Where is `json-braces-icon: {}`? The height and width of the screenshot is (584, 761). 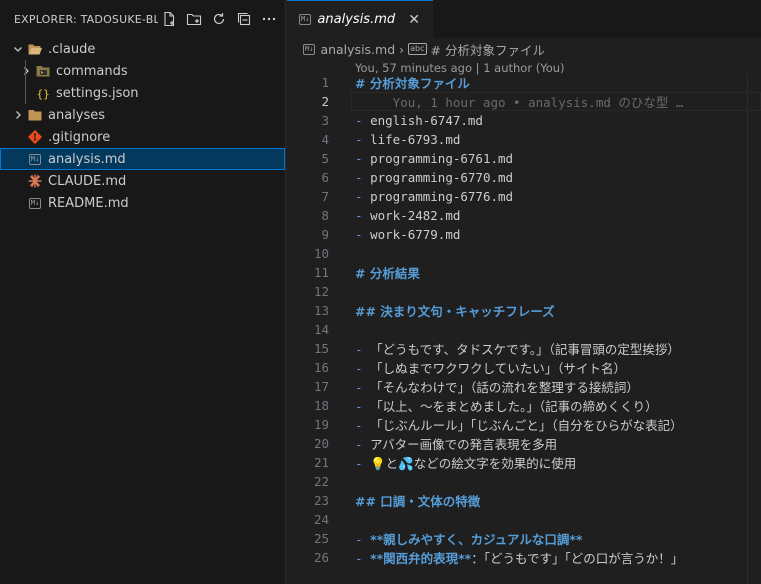 json-braces-icon: {} is located at coordinates (43, 93).